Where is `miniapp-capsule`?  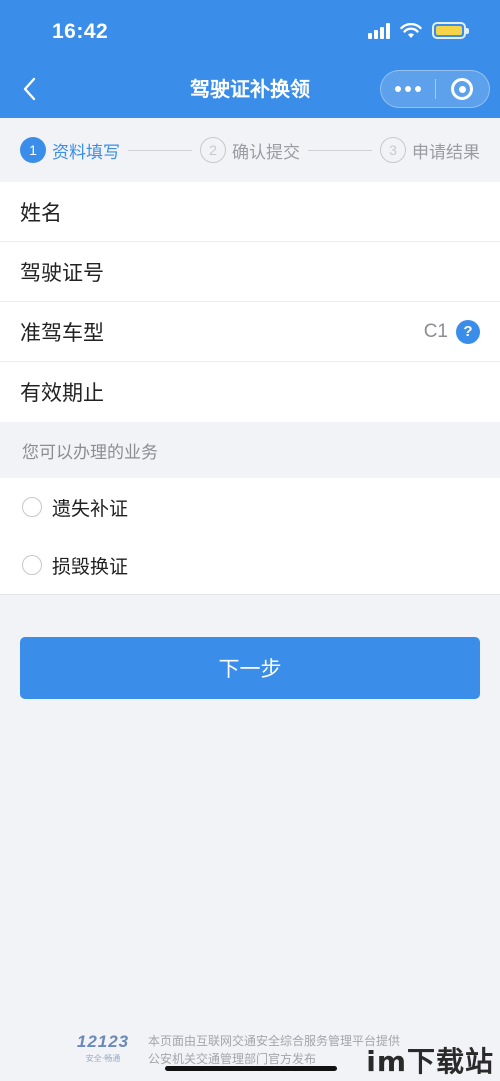 miniapp-capsule is located at coordinates (435, 89).